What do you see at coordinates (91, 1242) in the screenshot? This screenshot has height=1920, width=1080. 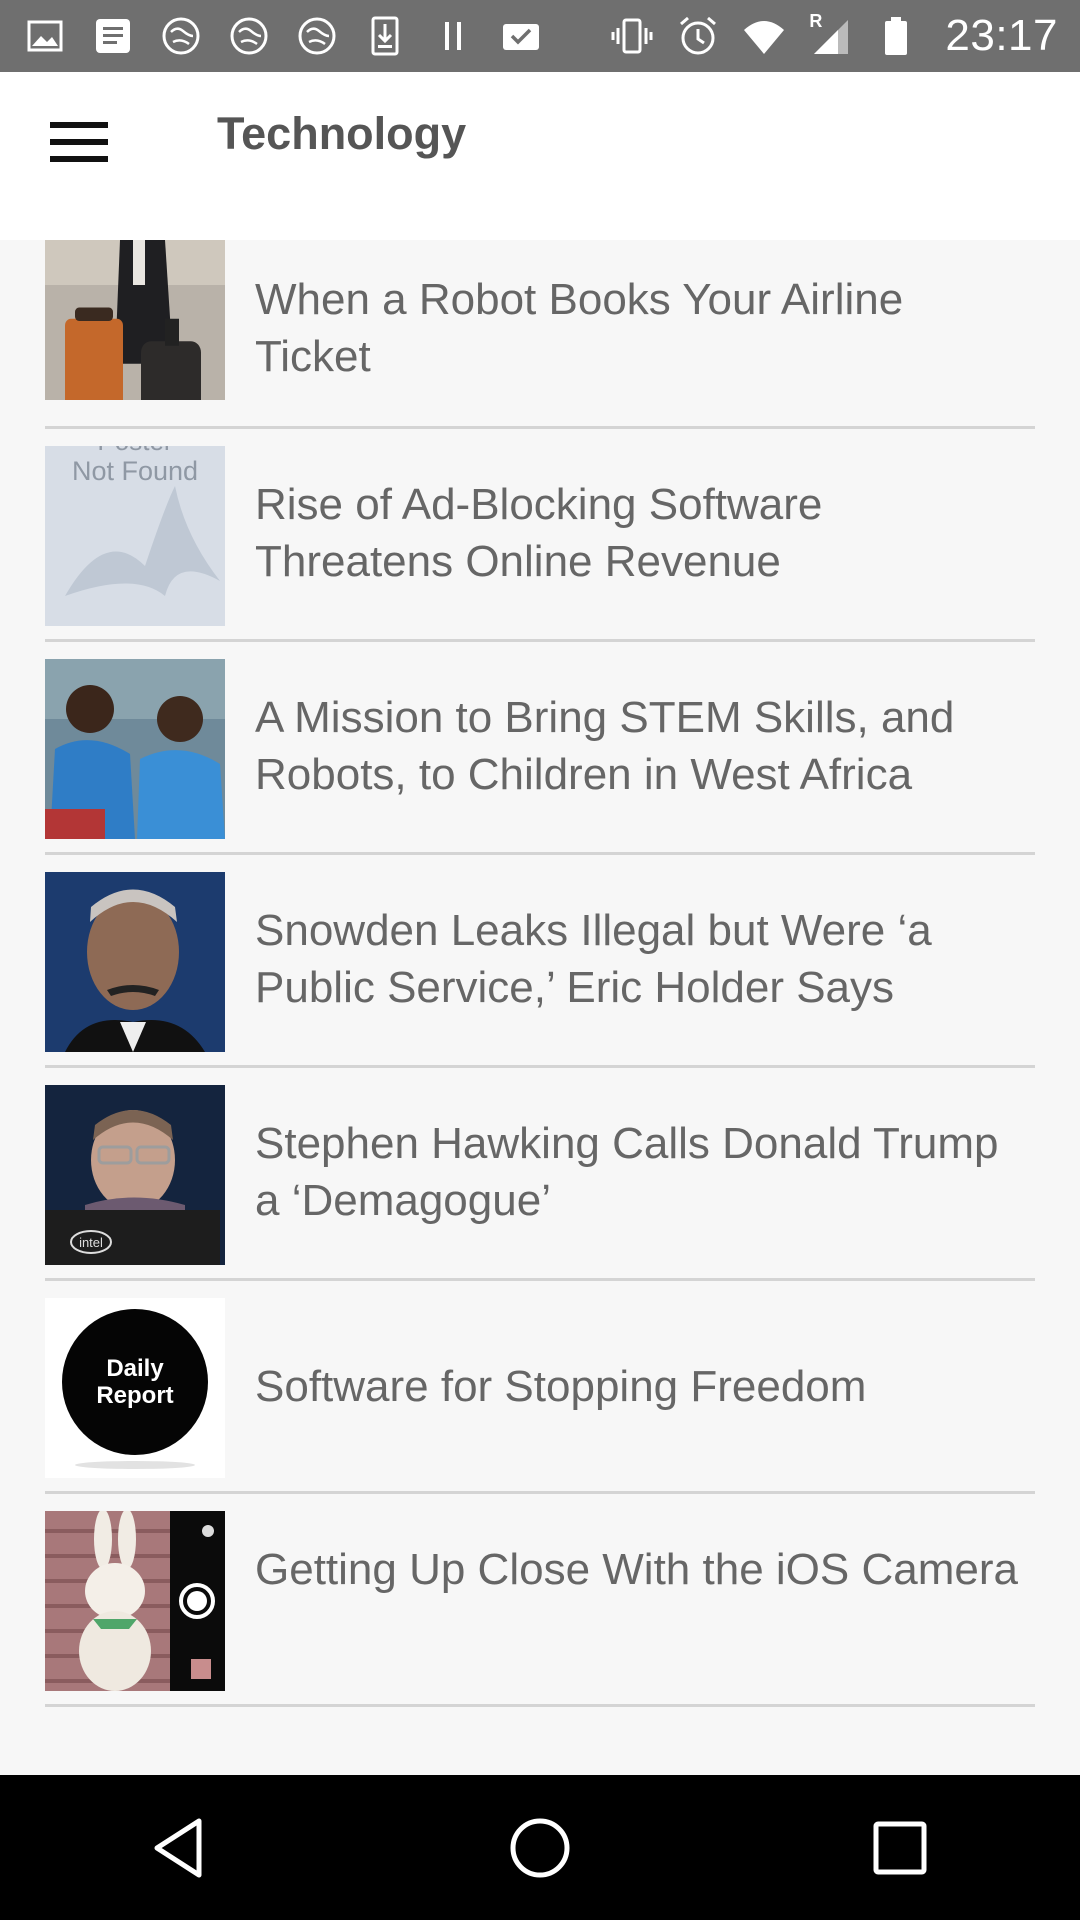 I see `thumb-text: intel` at bounding box center [91, 1242].